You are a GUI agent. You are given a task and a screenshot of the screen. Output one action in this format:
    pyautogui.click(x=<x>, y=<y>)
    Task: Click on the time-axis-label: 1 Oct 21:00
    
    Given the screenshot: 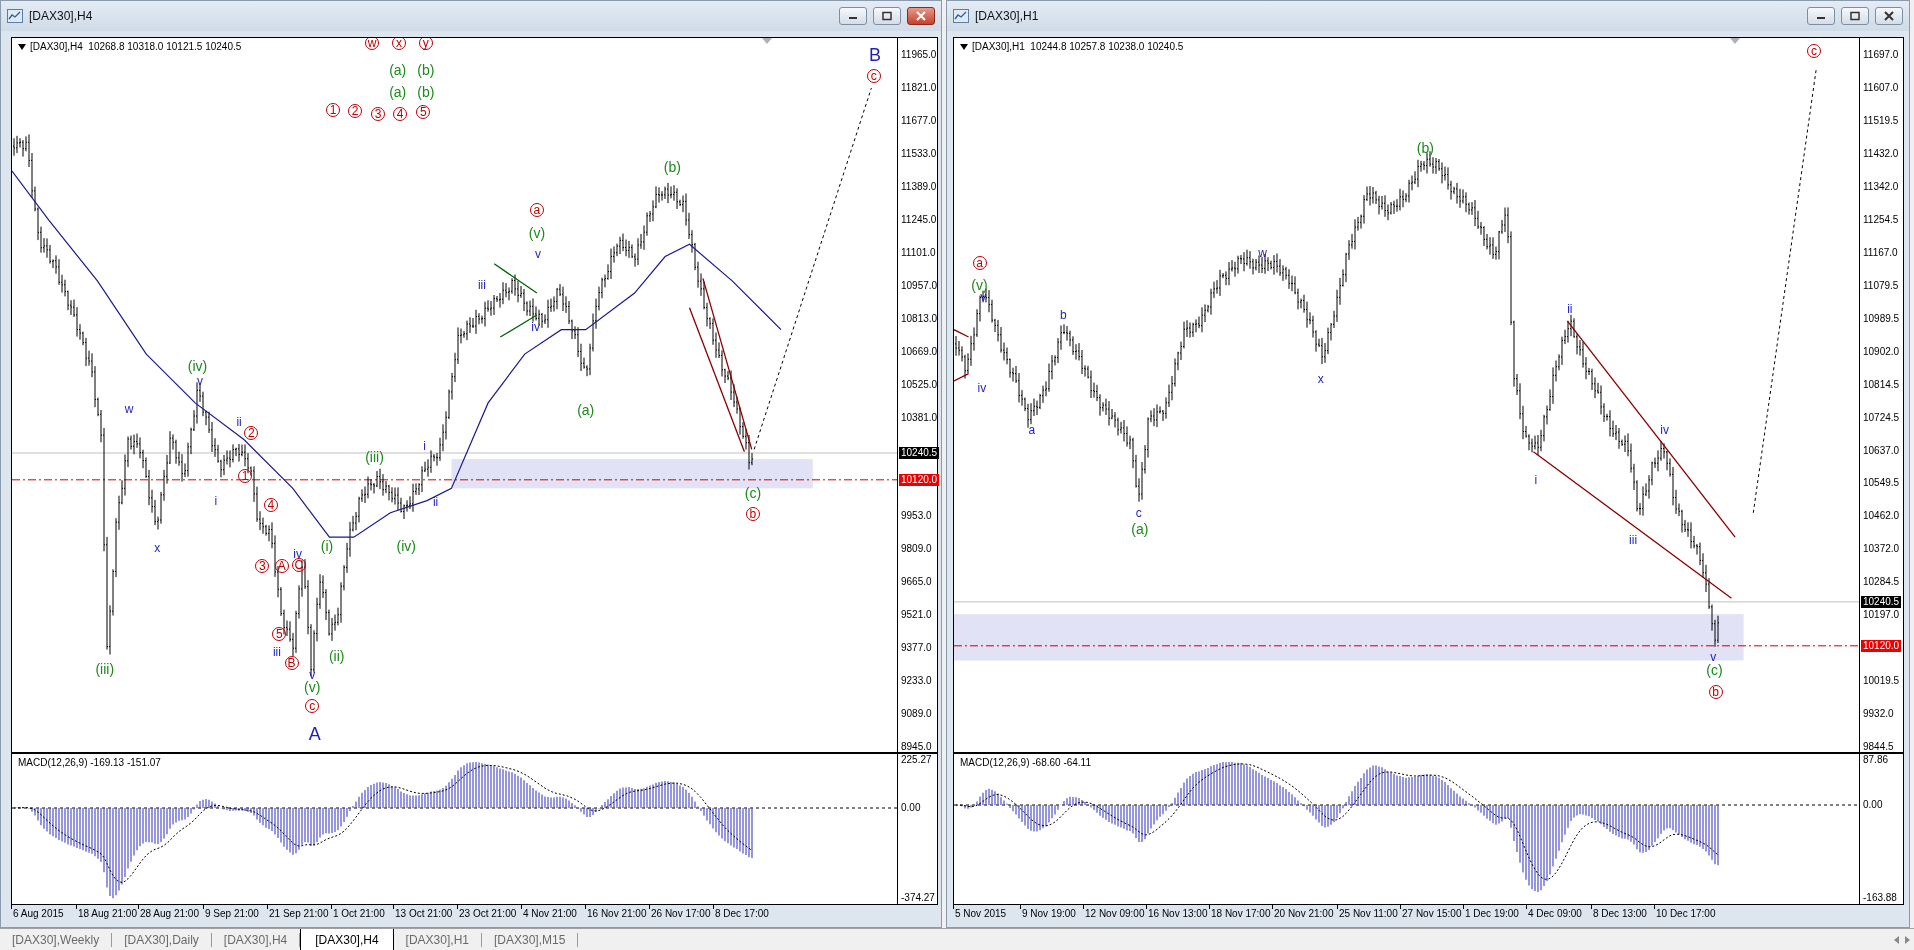 What is the action you would take?
    pyautogui.click(x=359, y=913)
    